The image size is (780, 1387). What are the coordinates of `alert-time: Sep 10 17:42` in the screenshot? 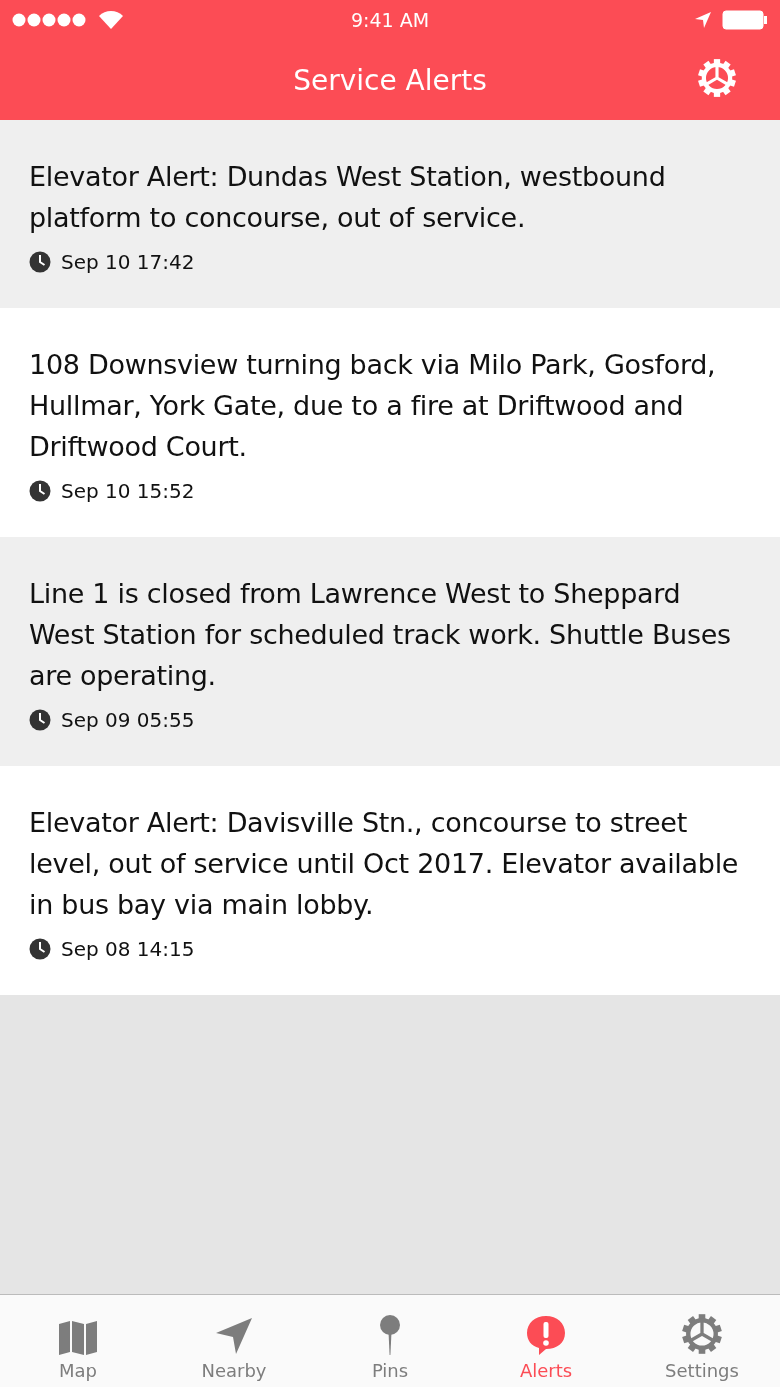 It's located at (128, 262).